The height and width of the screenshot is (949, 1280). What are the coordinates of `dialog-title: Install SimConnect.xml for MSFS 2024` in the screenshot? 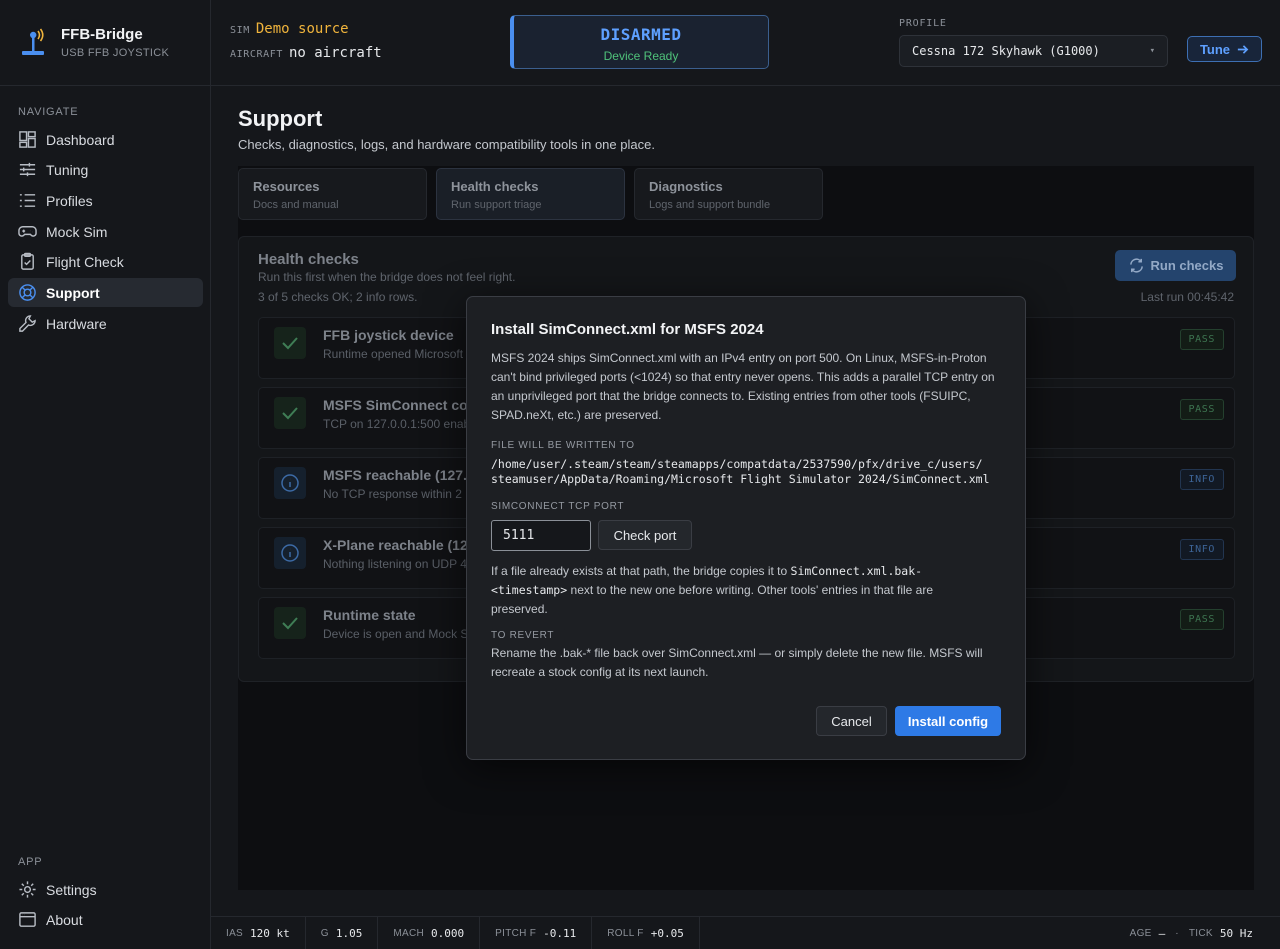 It's located at (627, 329).